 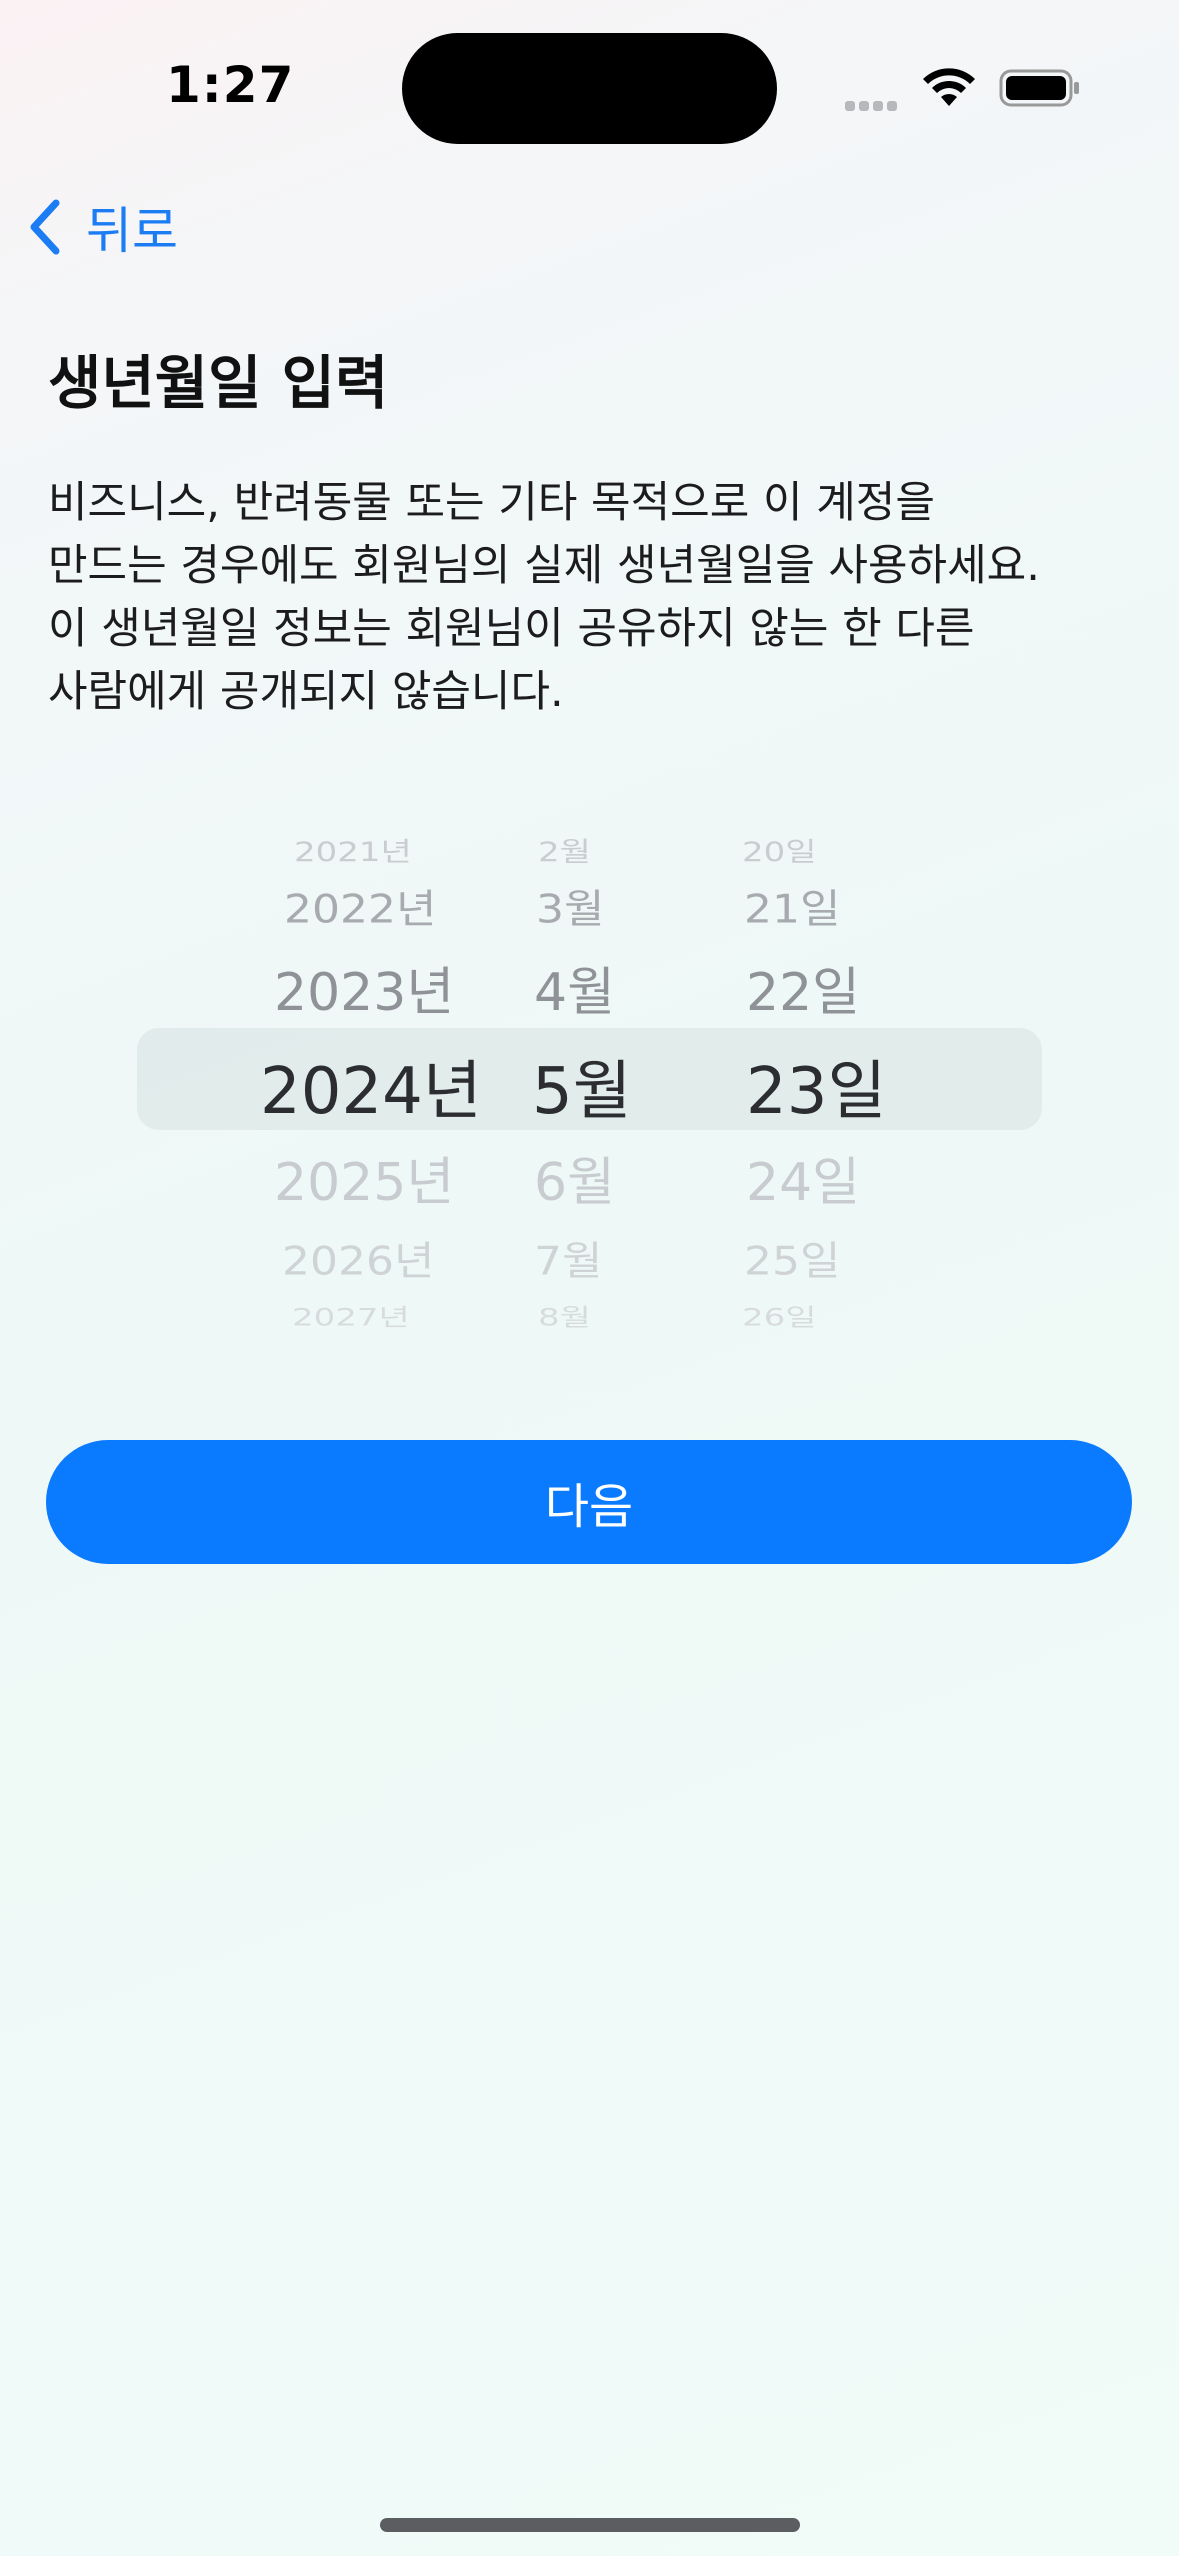 I want to click on chevron-left-icon, so click(x=45, y=227).